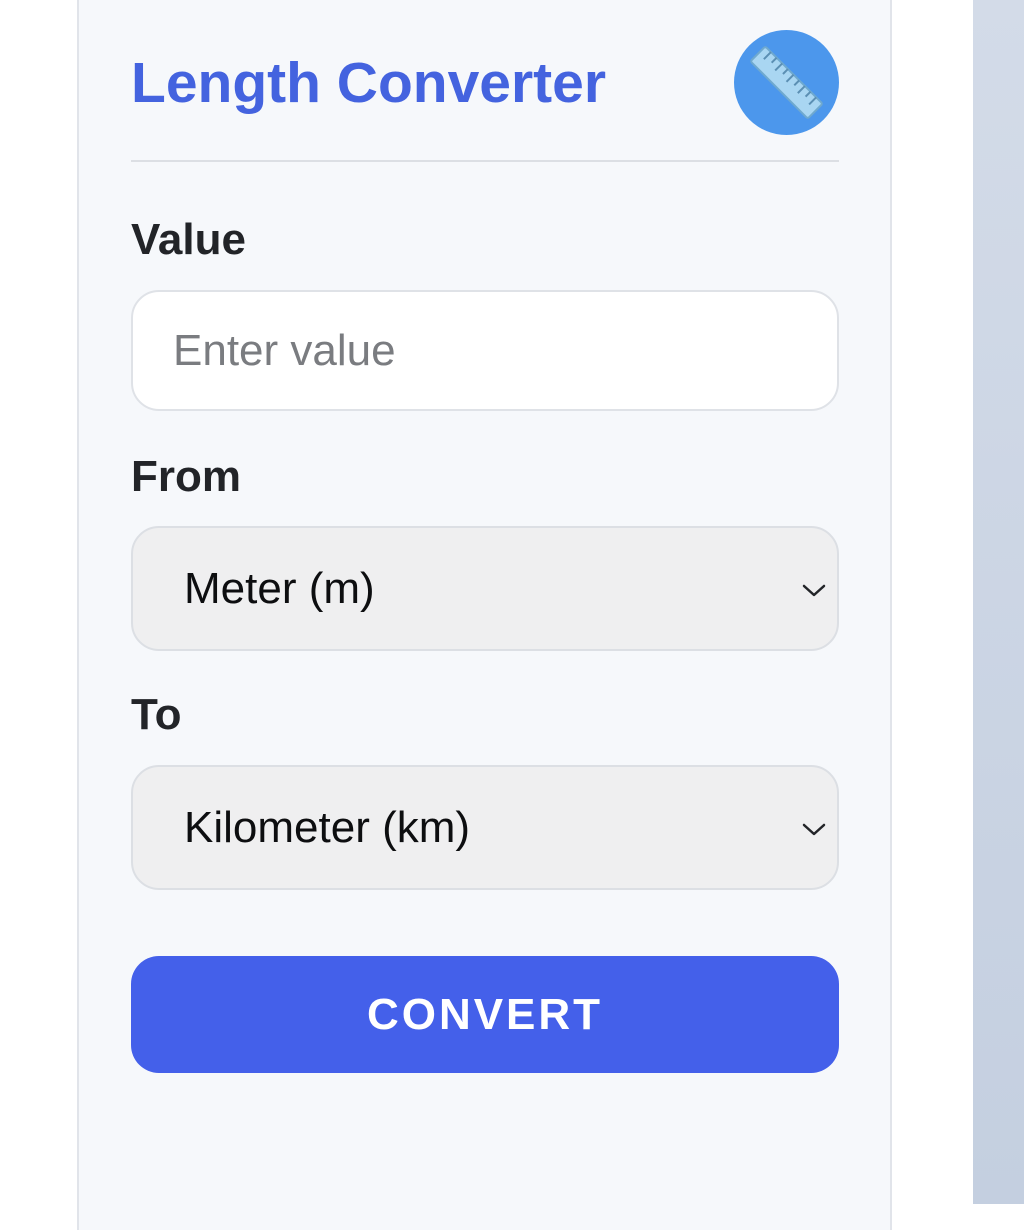 The height and width of the screenshot is (1230, 1024). What do you see at coordinates (188, 239) in the screenshot?
I see `value-label: Value` at bounding box center [188, 239].